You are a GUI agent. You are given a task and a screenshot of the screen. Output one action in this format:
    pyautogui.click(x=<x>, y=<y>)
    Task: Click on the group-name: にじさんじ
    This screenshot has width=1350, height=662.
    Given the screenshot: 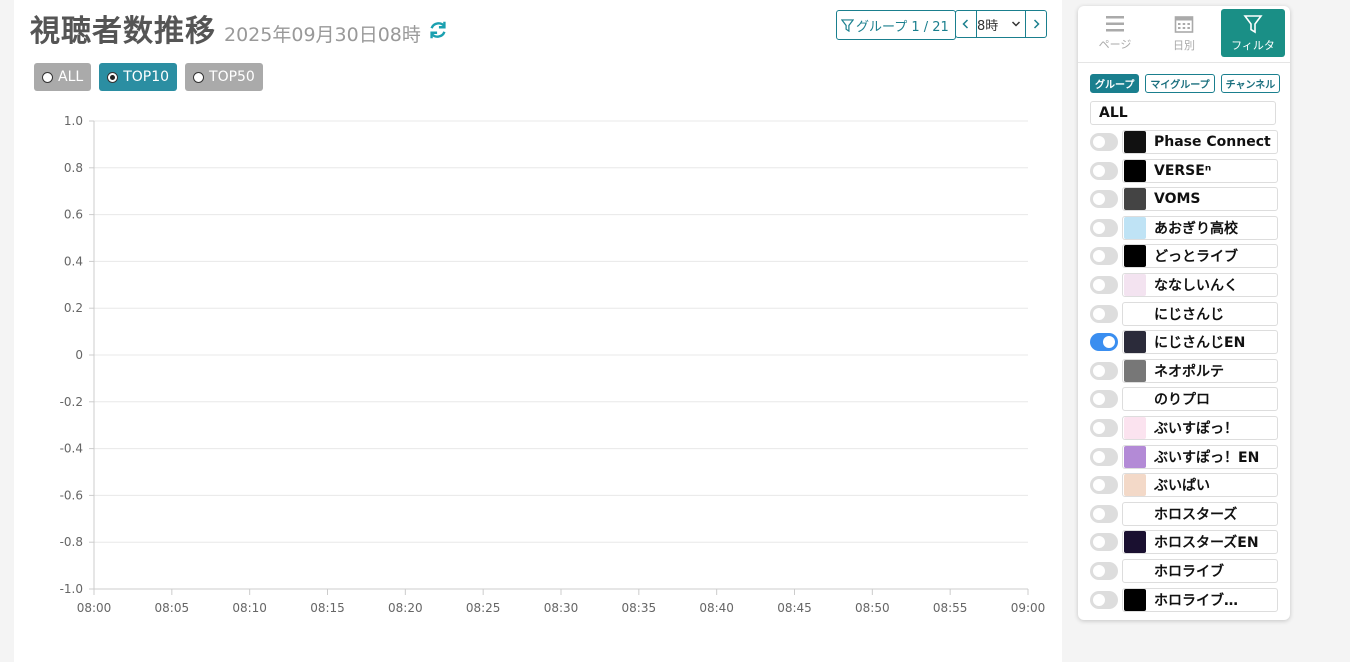 What is the action you would take?
    pyautogui.click(x=1189, y=314)
    